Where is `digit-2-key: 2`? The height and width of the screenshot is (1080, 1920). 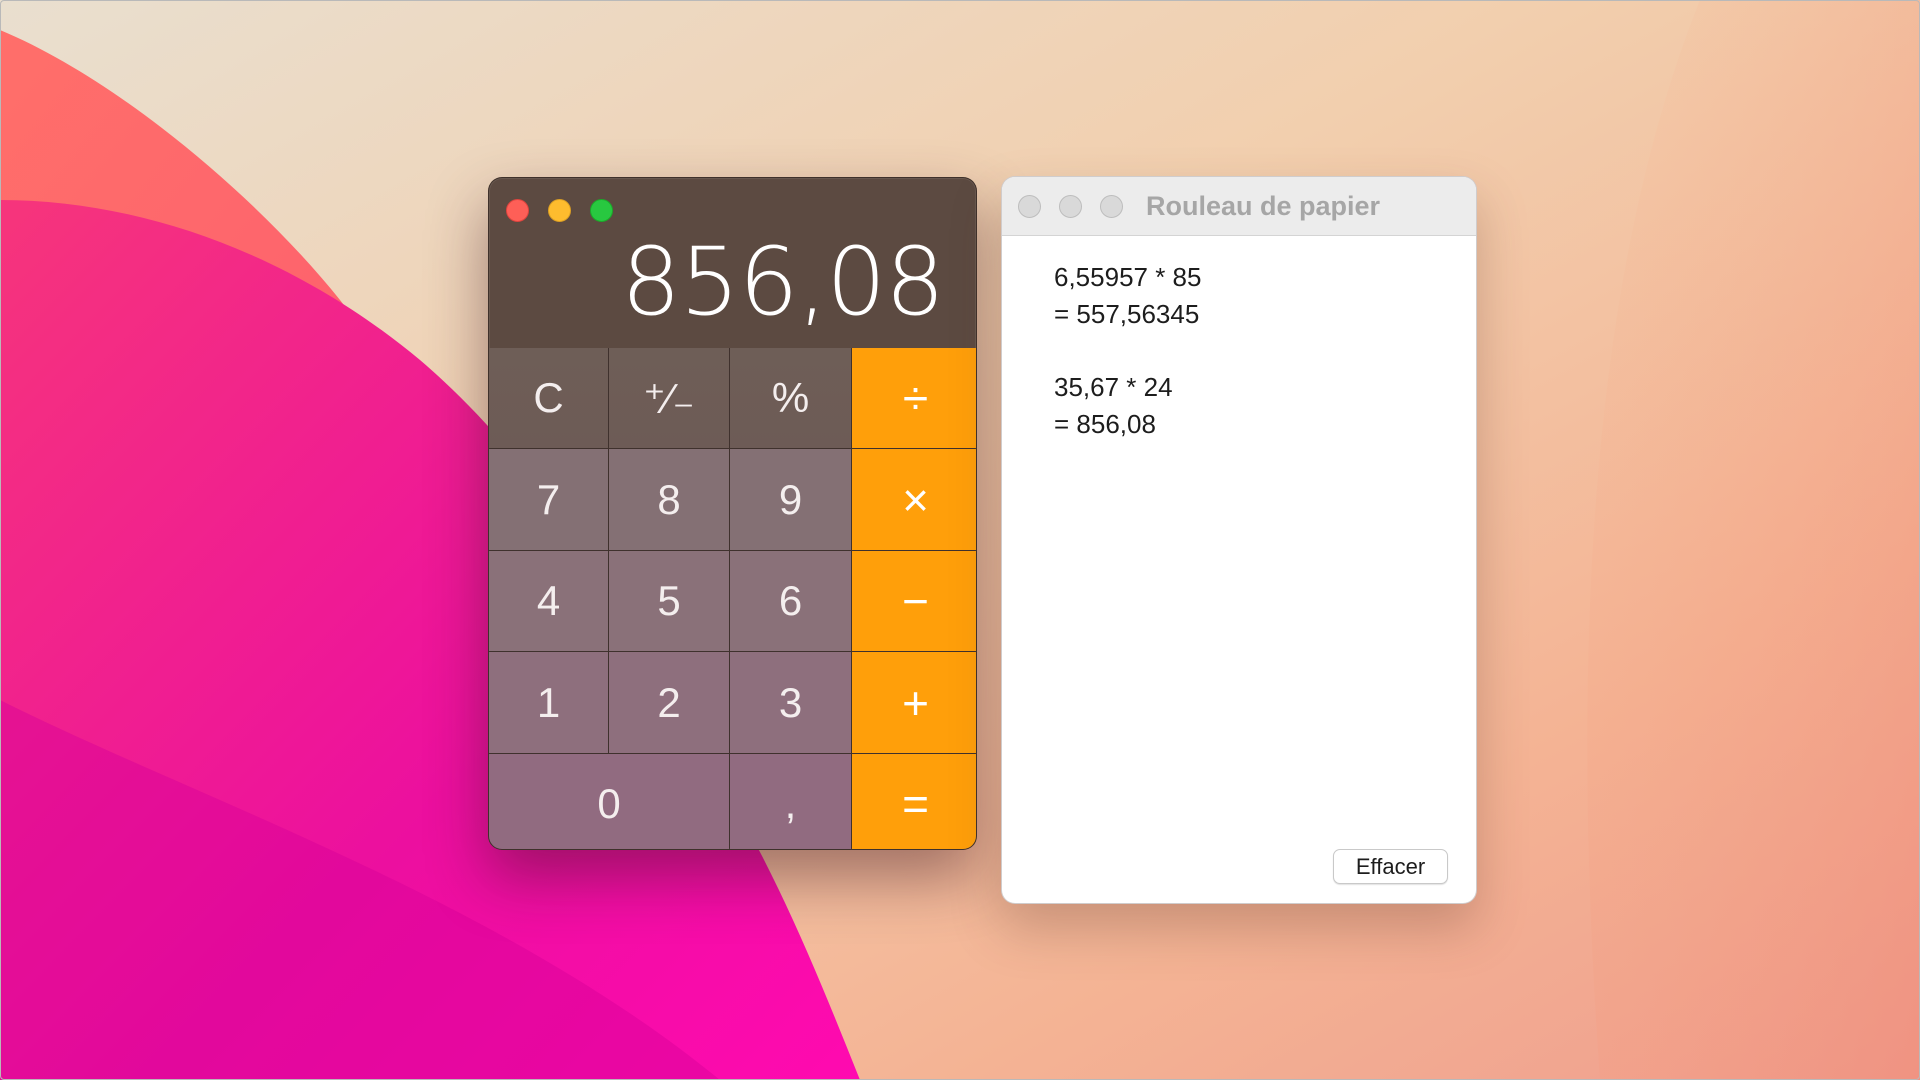 digit-2-key: 2 is located at coordinates (669, 702).